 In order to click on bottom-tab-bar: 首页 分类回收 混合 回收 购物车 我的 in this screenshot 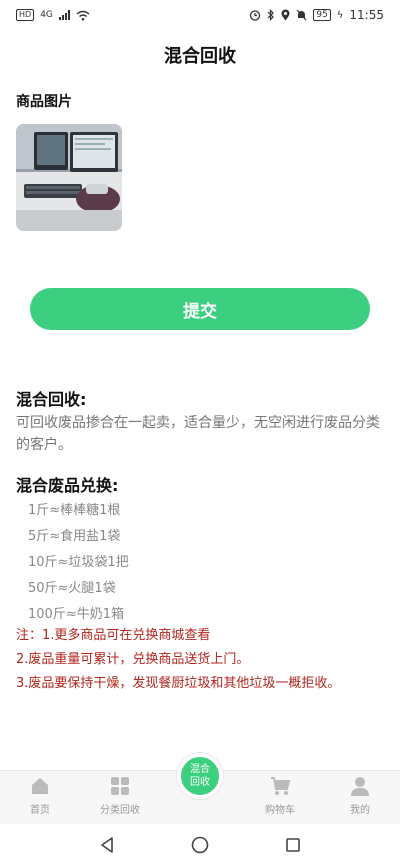, I will do `click(200, 788)`.